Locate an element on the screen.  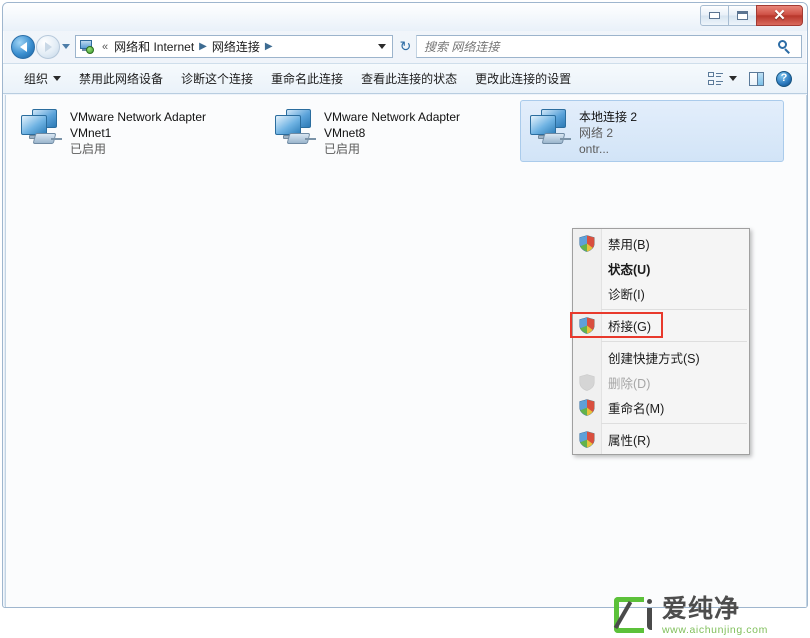
toolbar-label: 更改此连接的设置 is located at coordinates (523, 79).